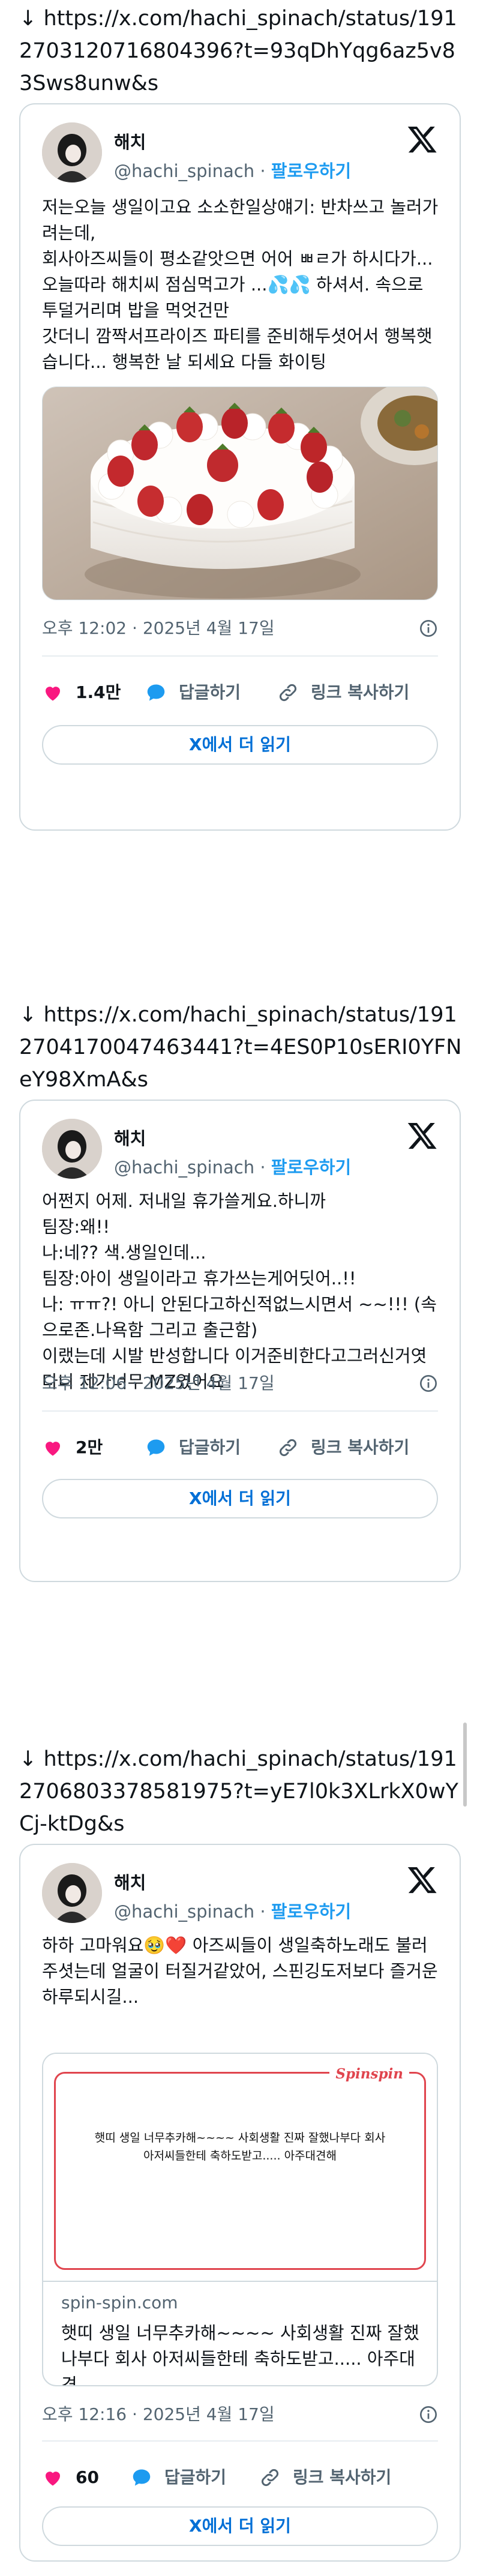  I want to click on tweet-timestamp: 오후 12:16 · 2025년 4월 17일, so click(240, 2415).